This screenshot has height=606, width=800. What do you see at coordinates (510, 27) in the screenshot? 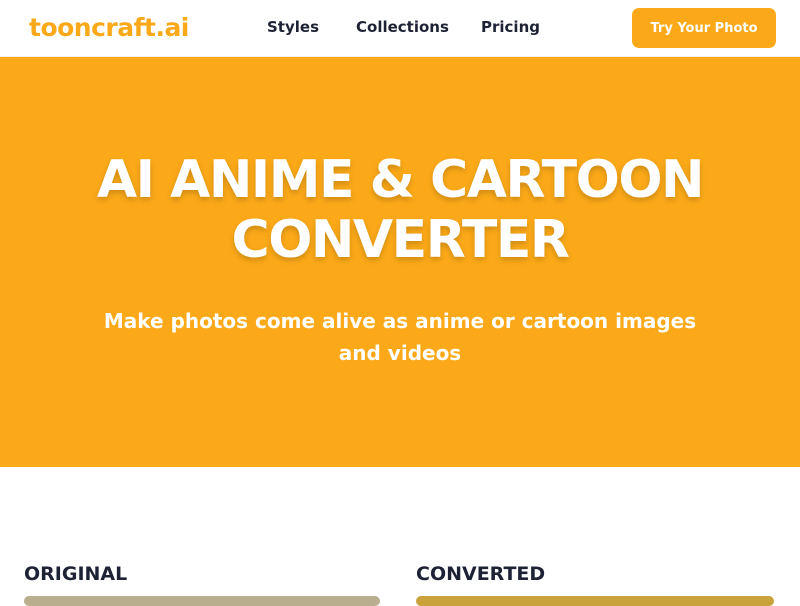
I see `nav-link-pricing: Pricing` at bounding box center [510, 27].